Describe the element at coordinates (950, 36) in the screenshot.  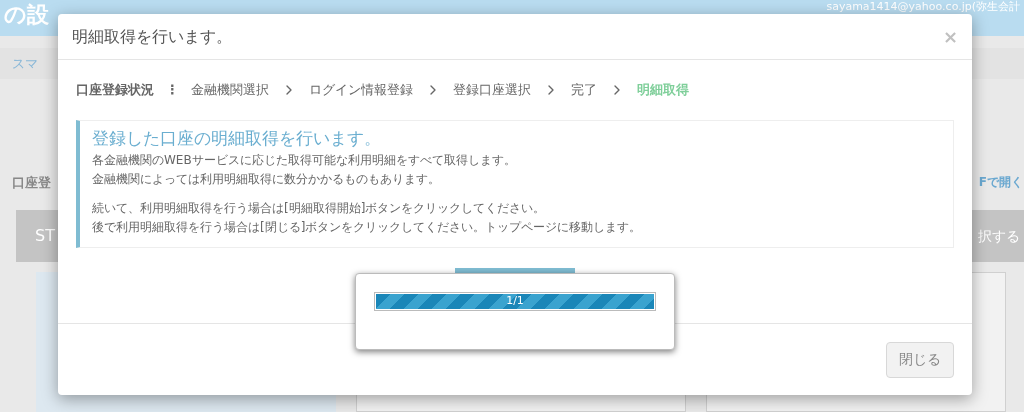
I see `close-button: ×` at that location.